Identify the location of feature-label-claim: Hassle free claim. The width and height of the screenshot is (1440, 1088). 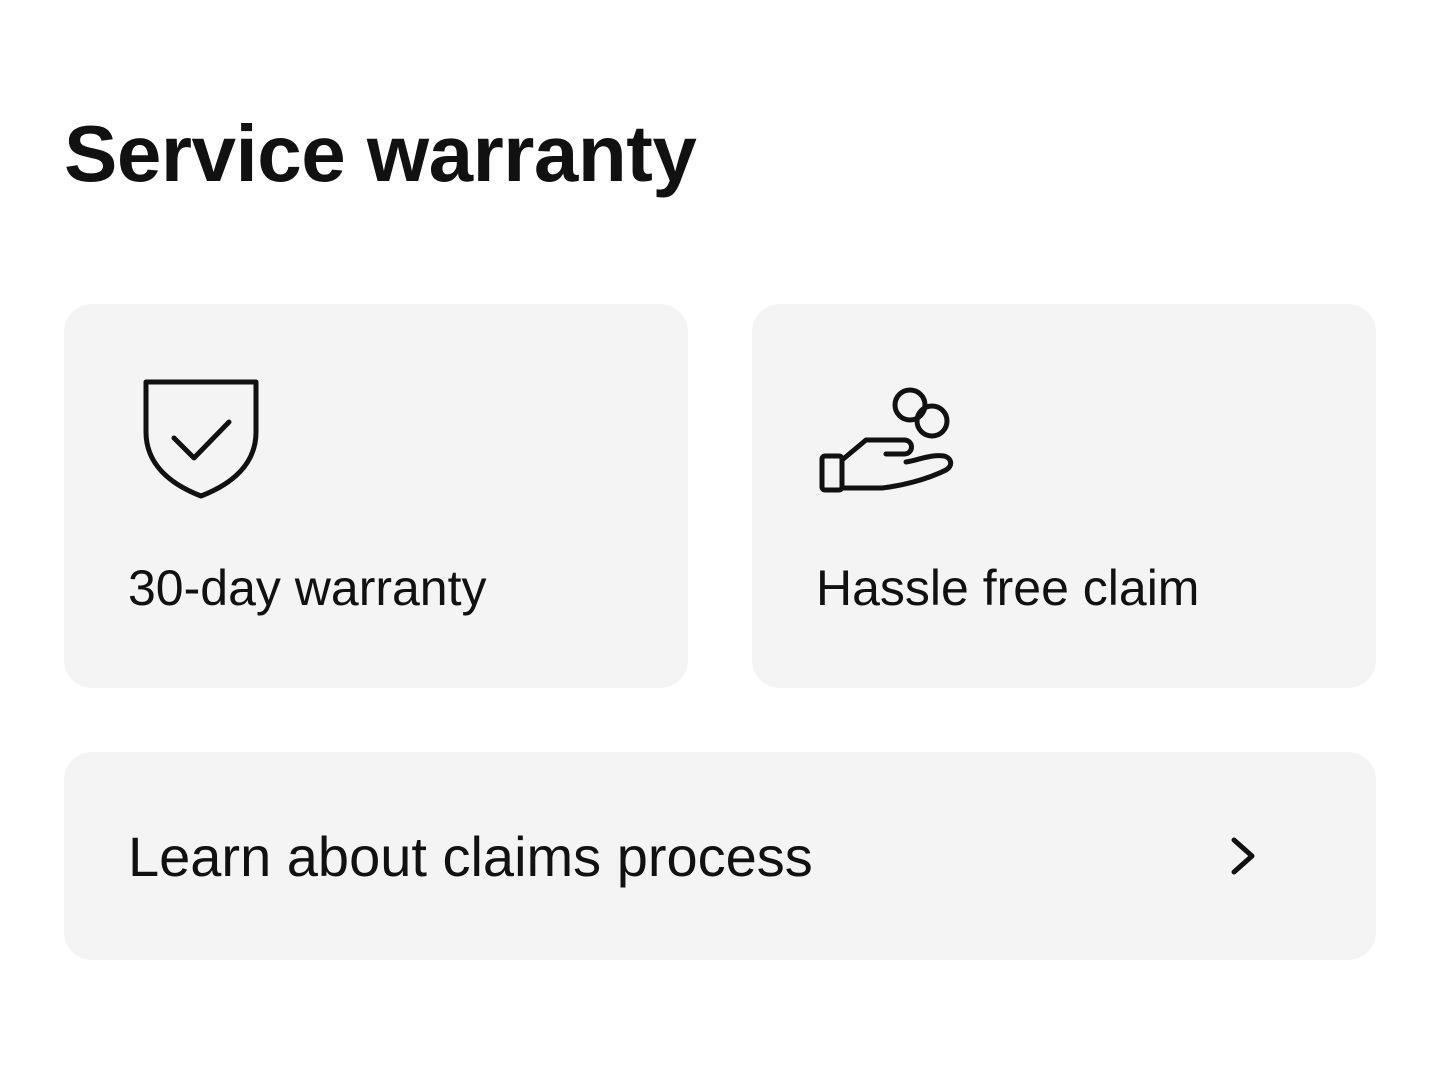
(1008, 588).